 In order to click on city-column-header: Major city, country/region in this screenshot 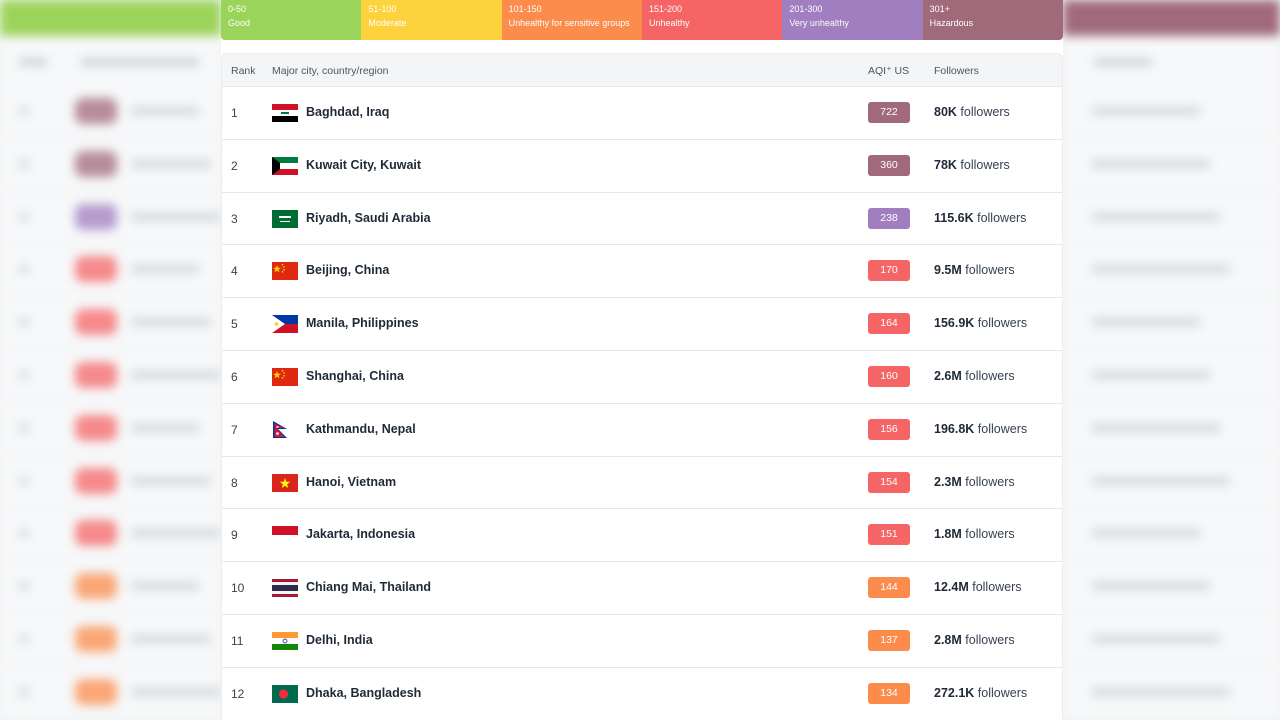, I will do `click(330, 71)`.